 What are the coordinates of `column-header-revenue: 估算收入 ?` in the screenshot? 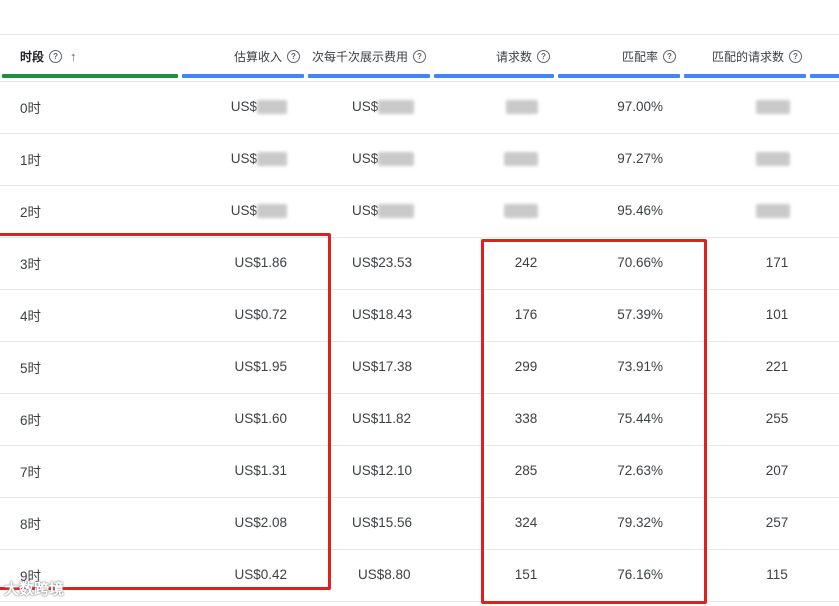 It's located at (243, 56).